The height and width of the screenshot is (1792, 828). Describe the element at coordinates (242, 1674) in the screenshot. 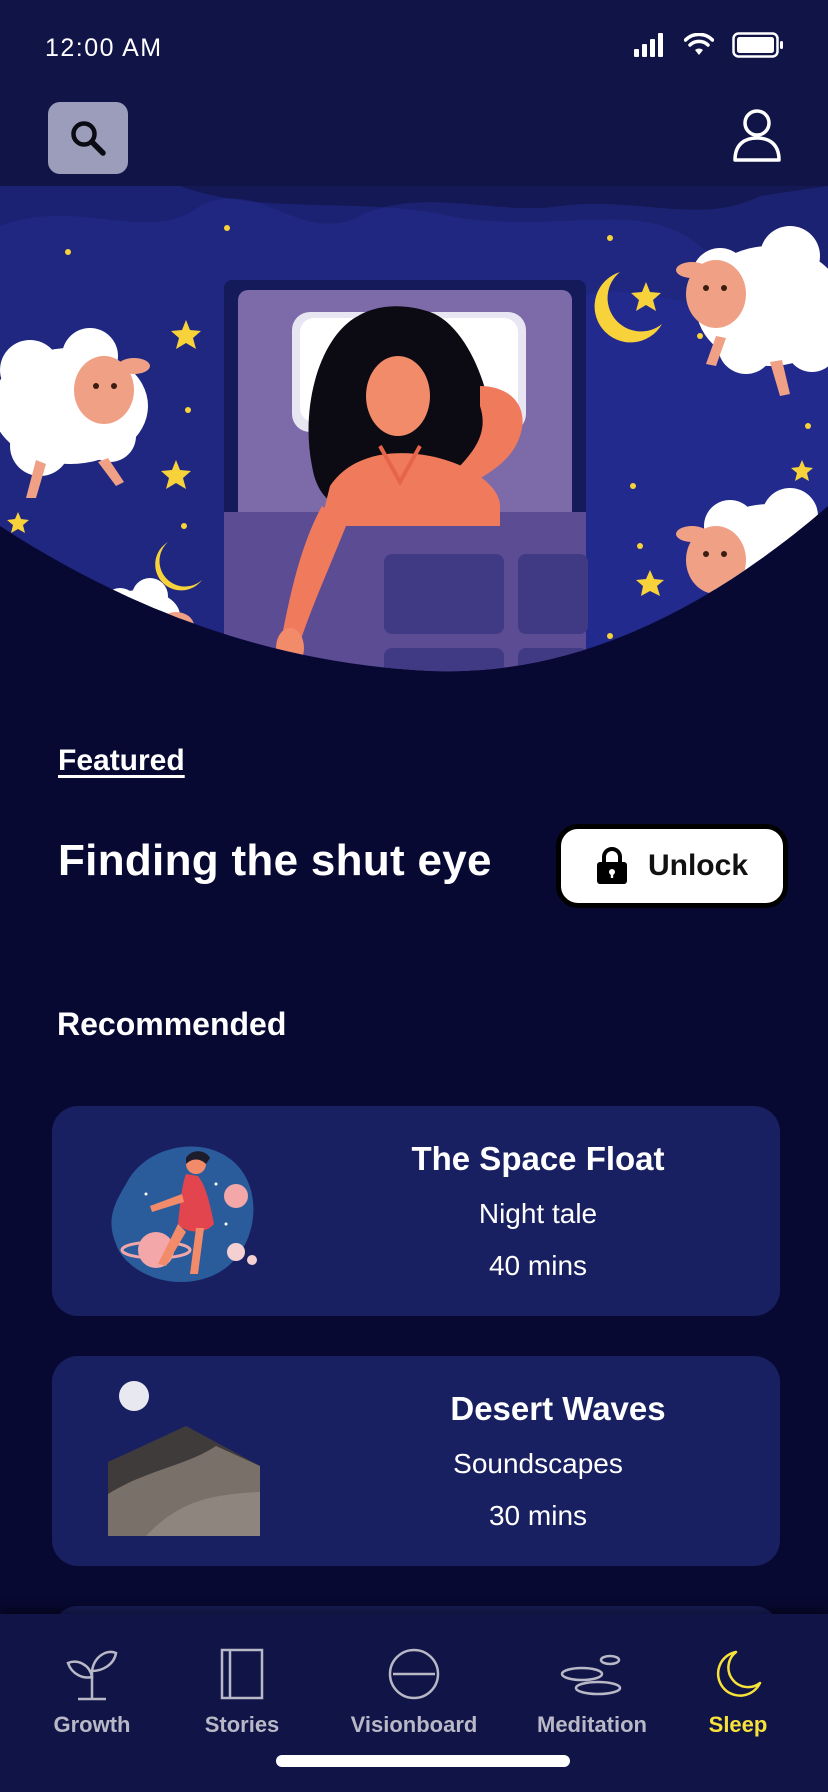

I see `book-icon` at that location.